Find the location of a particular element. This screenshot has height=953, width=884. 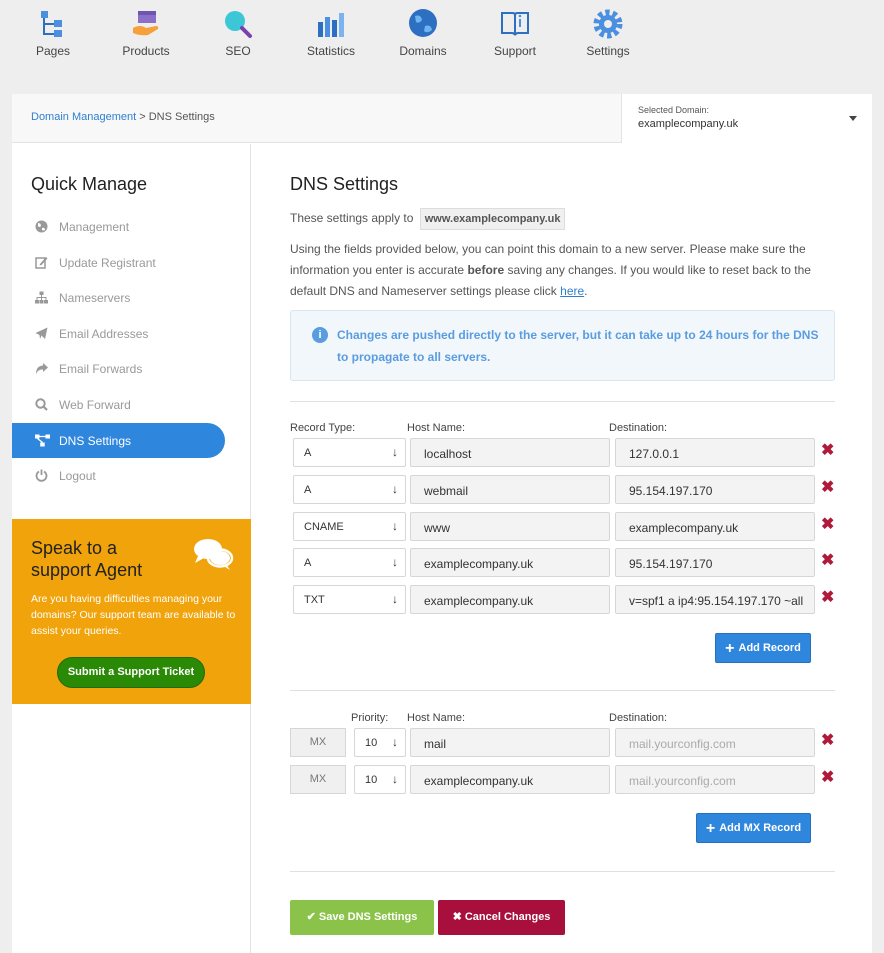

host-name-input: www is located at coordinates (510, 526).